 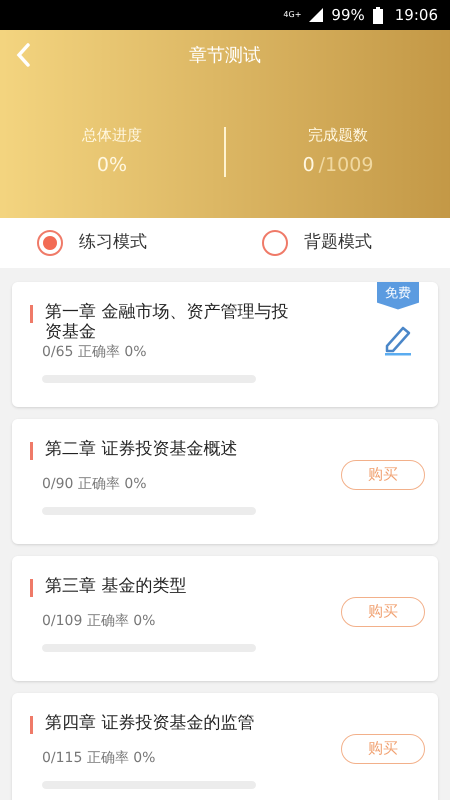 I want to click on chapter-card: 第三章 基金的类型 0/109 正确率 0% 购买, so click(x=225, y=618).